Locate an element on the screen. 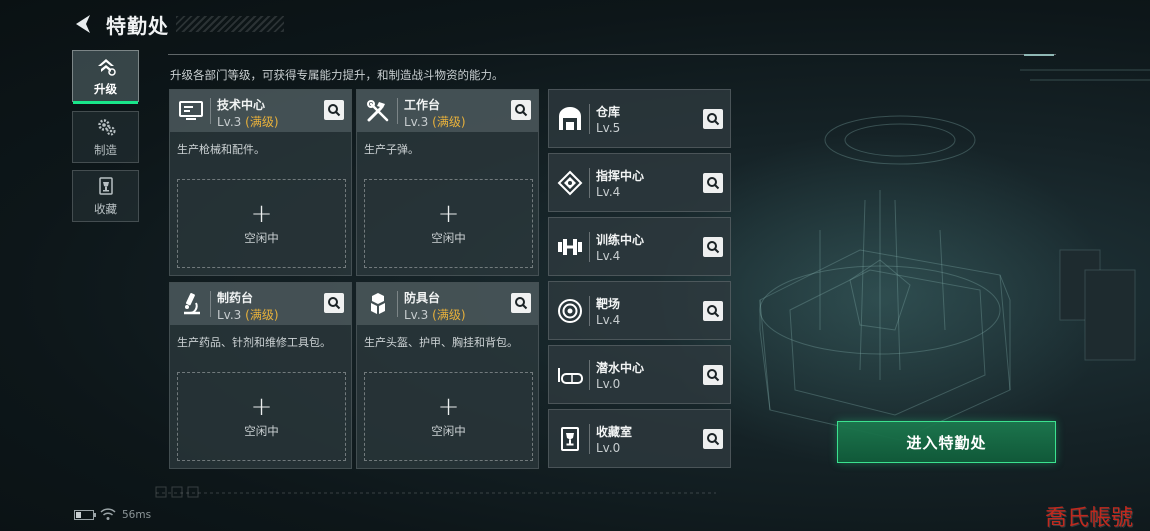  card-header: 工作台 Lv.3 (满级) is located at coordinates (447, 111).